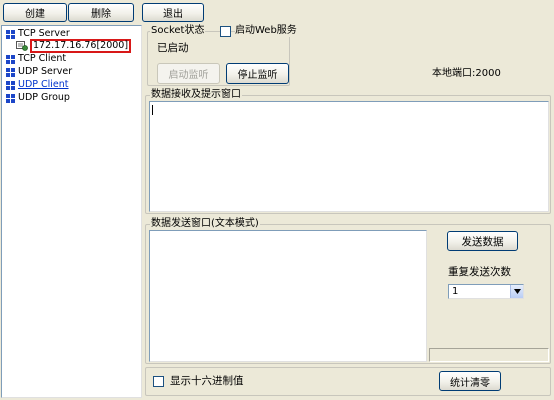  I want to click on send-status-bar, so click(489, 355).